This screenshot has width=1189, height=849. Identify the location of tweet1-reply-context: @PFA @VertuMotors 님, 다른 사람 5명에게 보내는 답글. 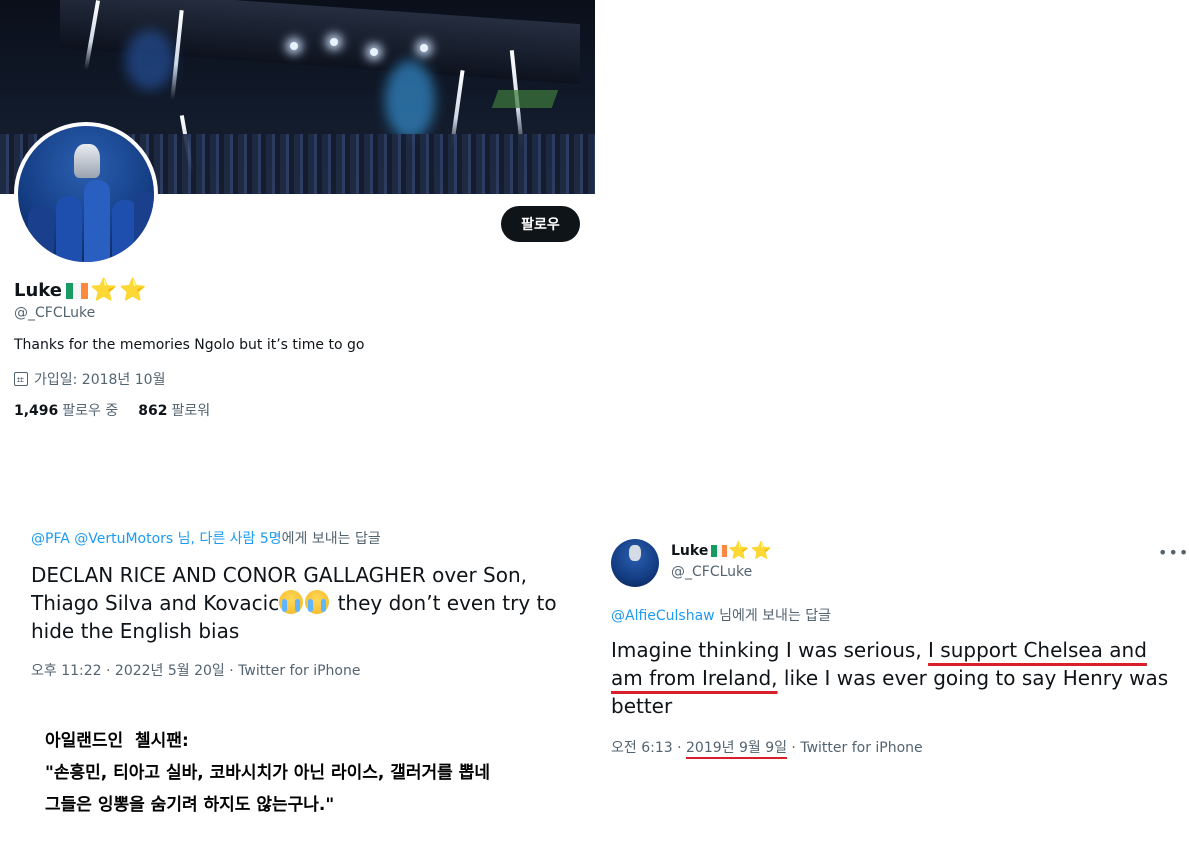
(206, 538).